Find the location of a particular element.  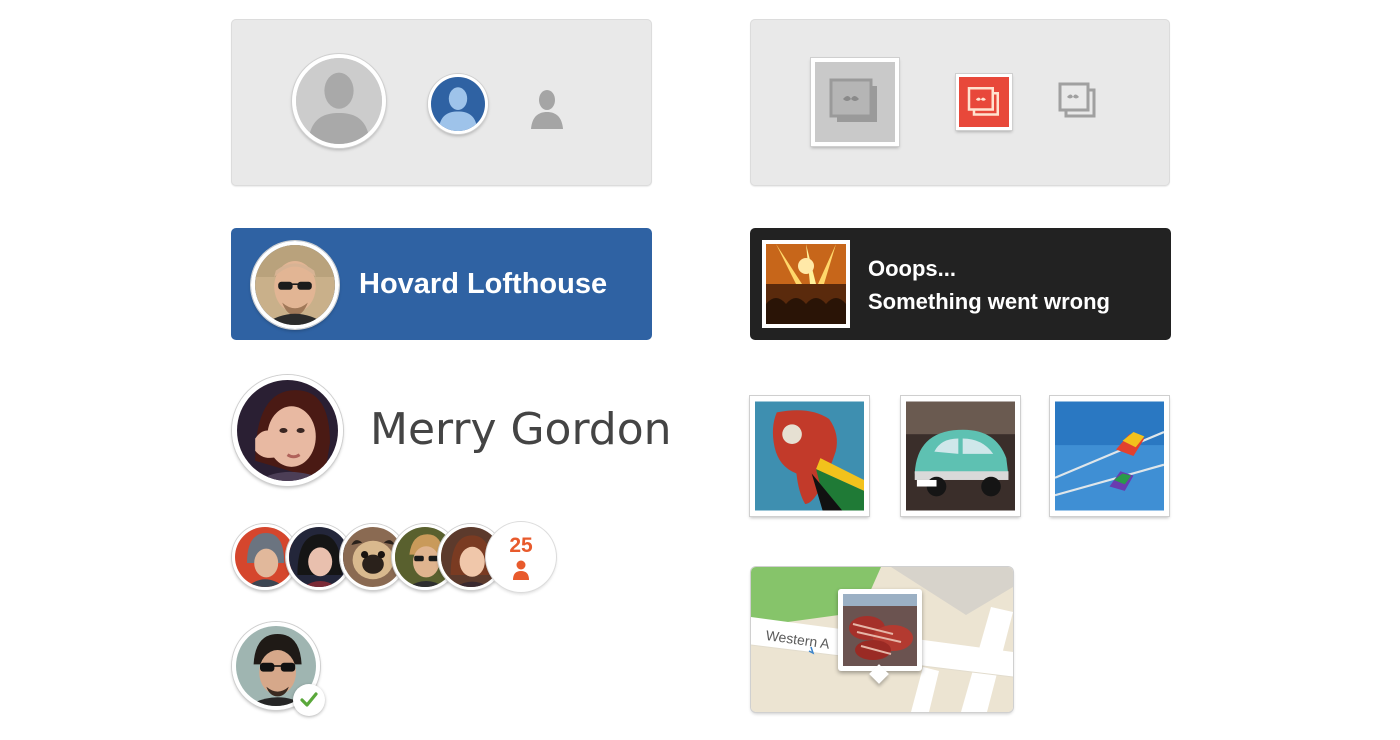

image-placeholder-large is located at coordinates (855, 102).